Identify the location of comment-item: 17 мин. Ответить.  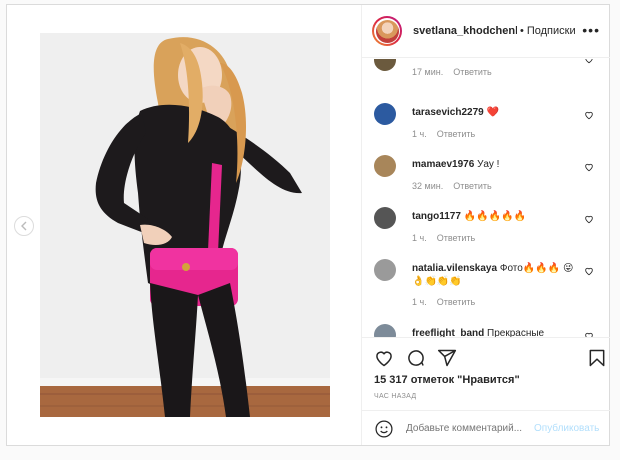
(486, 80).